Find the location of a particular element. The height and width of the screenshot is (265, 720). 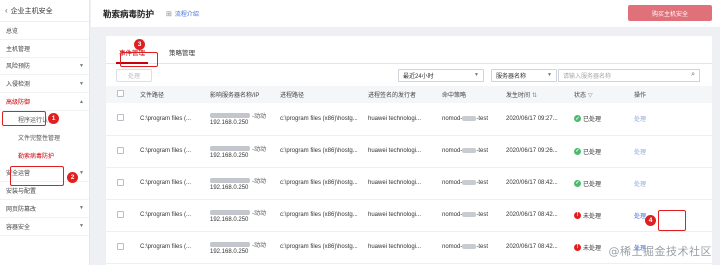

search-field-select: 服务器名称 ▼ is located at coordinates (524, 75).